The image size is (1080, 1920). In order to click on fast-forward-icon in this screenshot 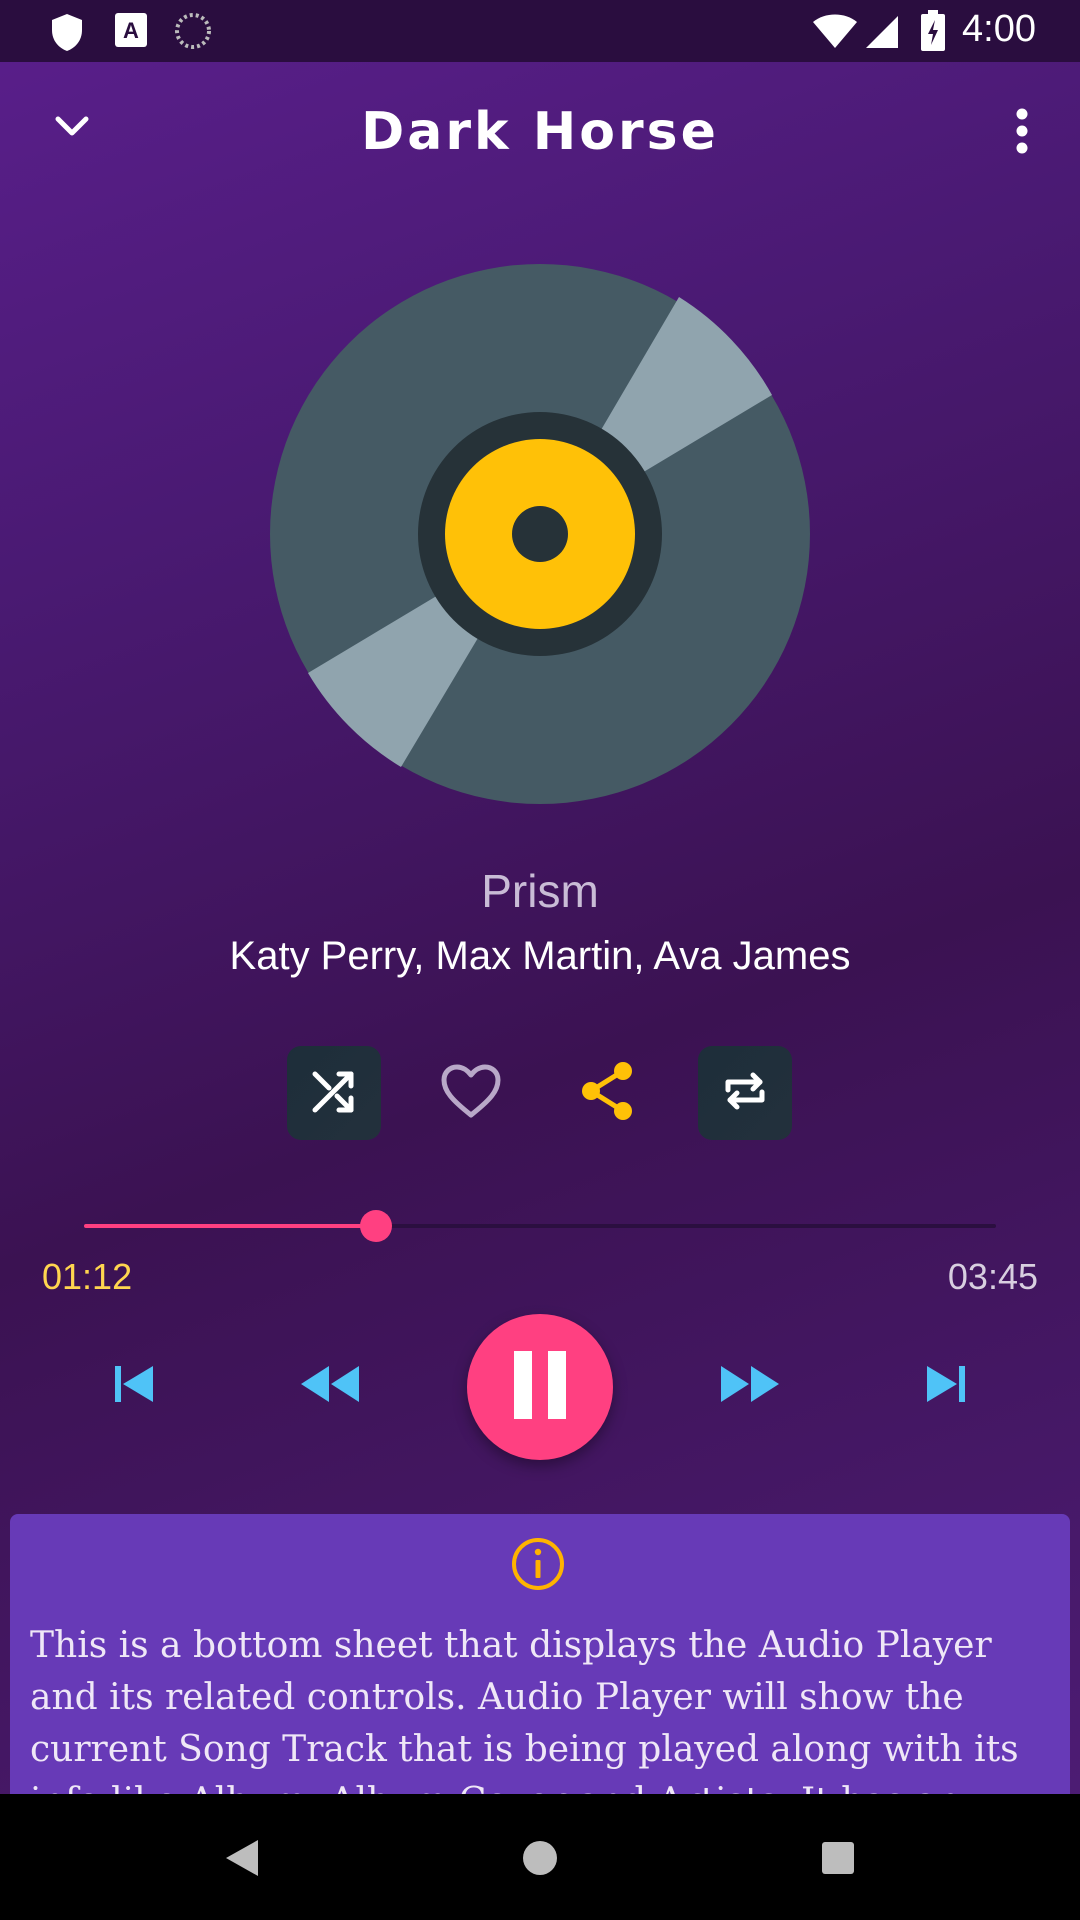, I will do `click(750, 1386)`.